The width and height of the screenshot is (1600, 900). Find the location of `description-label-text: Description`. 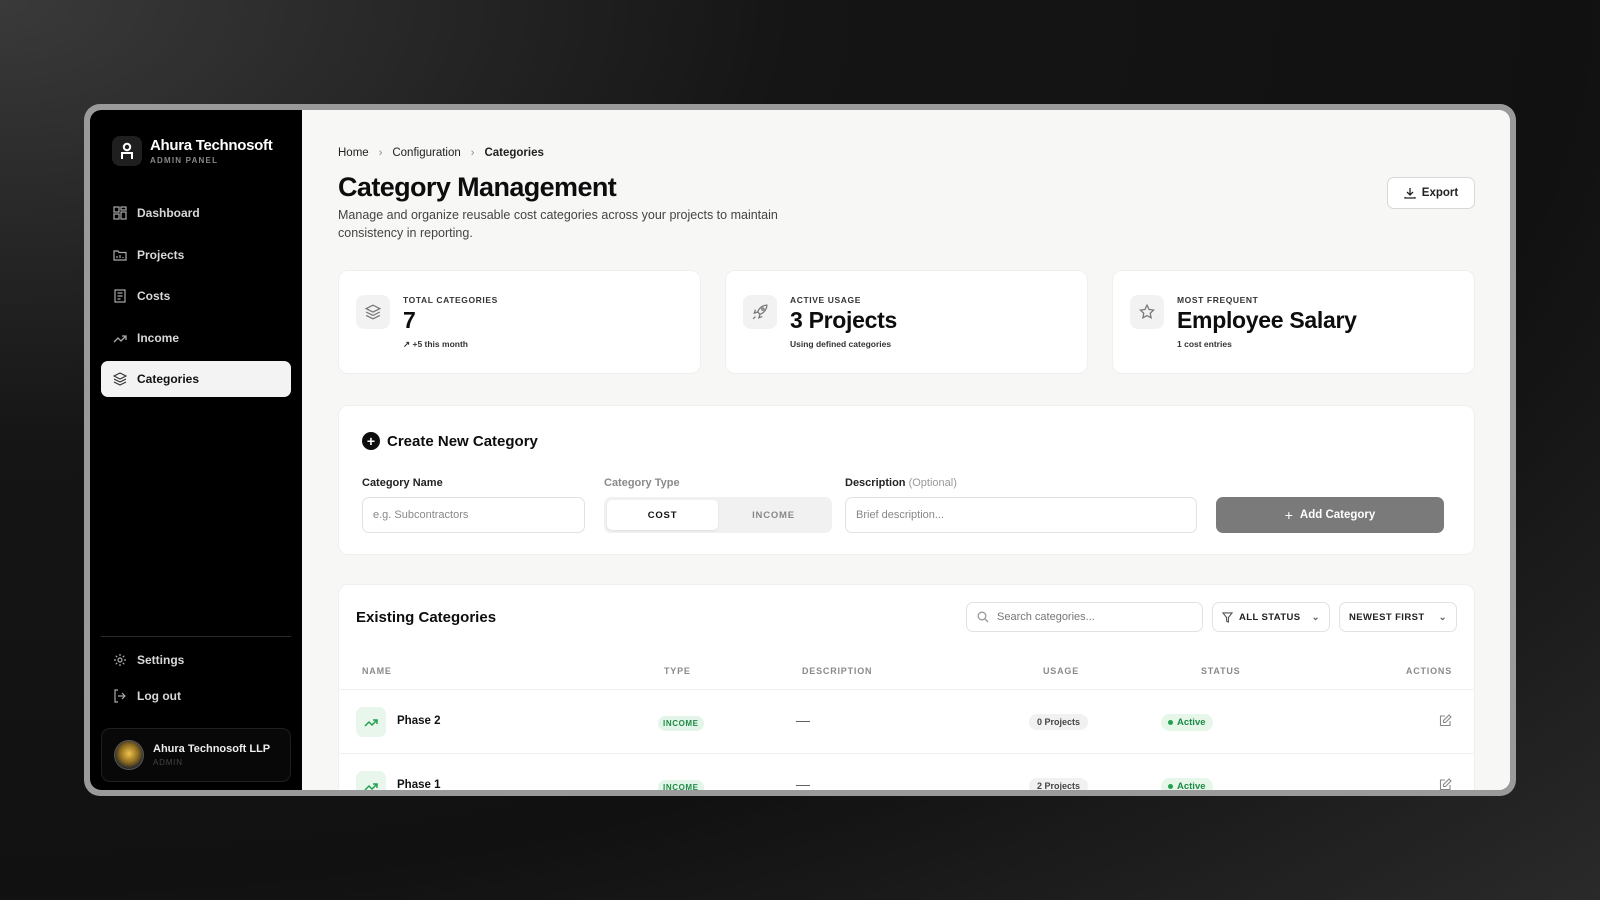

description-label-text: Description is located at coordinates (875, 483).